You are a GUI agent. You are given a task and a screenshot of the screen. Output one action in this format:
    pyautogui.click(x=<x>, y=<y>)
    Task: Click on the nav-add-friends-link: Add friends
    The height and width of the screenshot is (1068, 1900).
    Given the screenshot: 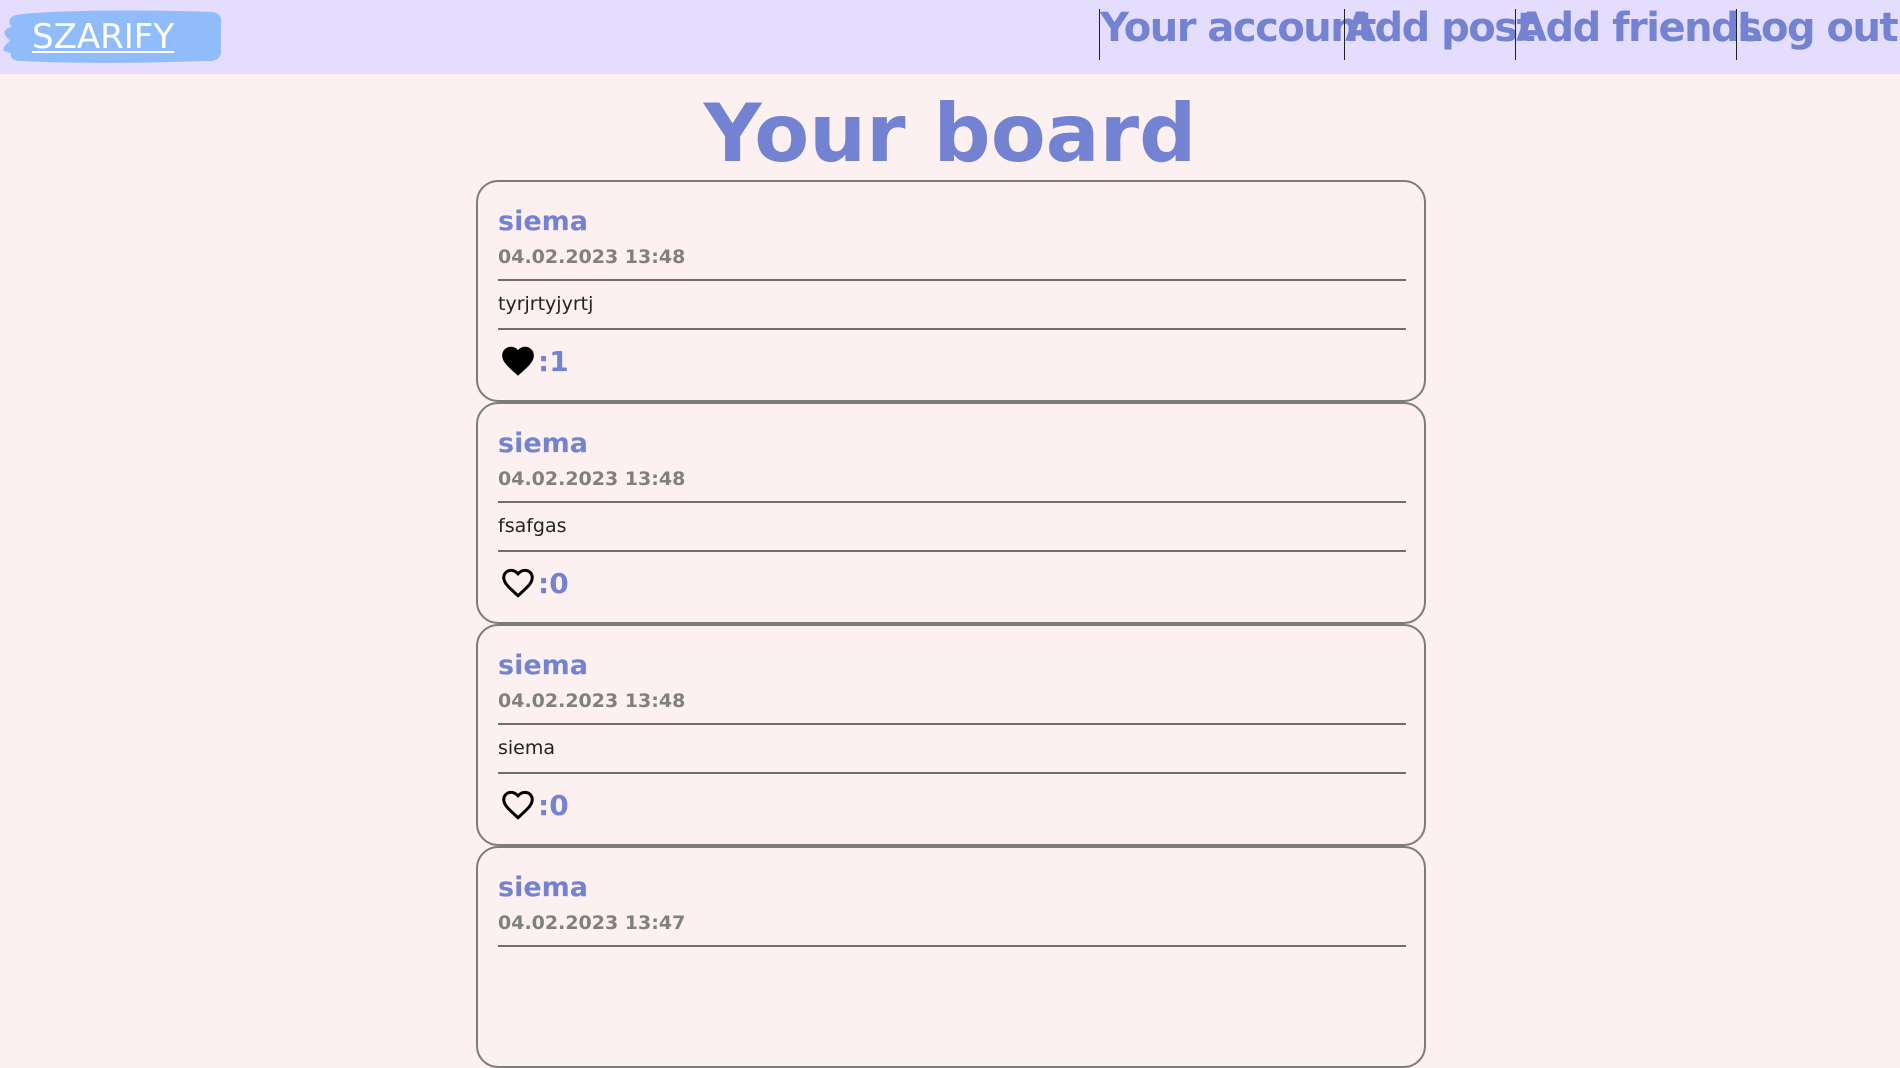 What is the action you would take?
    pyautogui.click(x=1639, y=25)
    